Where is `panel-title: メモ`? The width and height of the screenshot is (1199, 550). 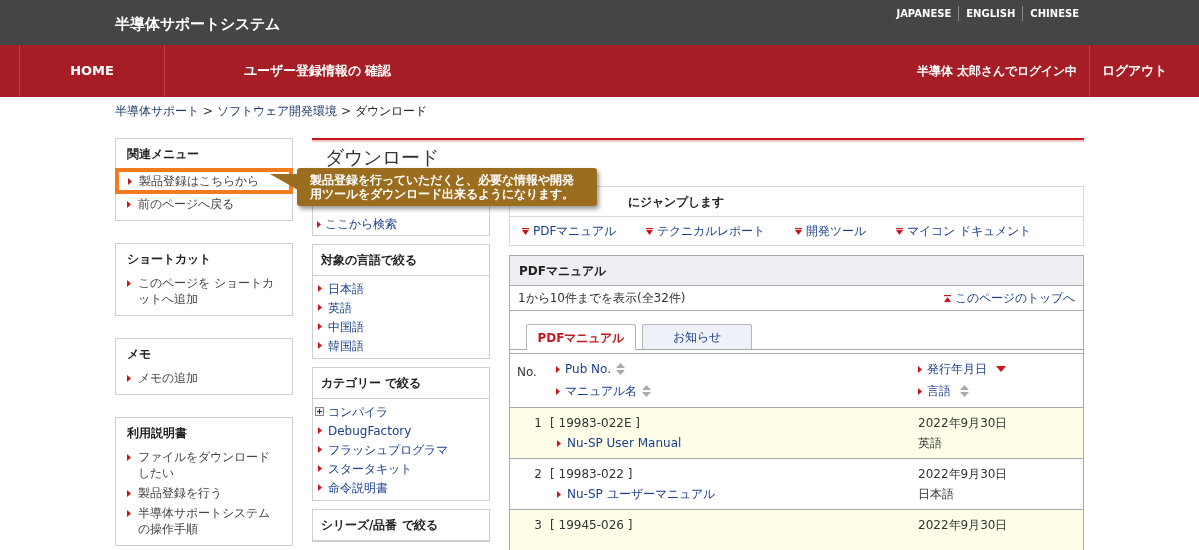 panel-title: メモ is located at coordinates (139, 354).